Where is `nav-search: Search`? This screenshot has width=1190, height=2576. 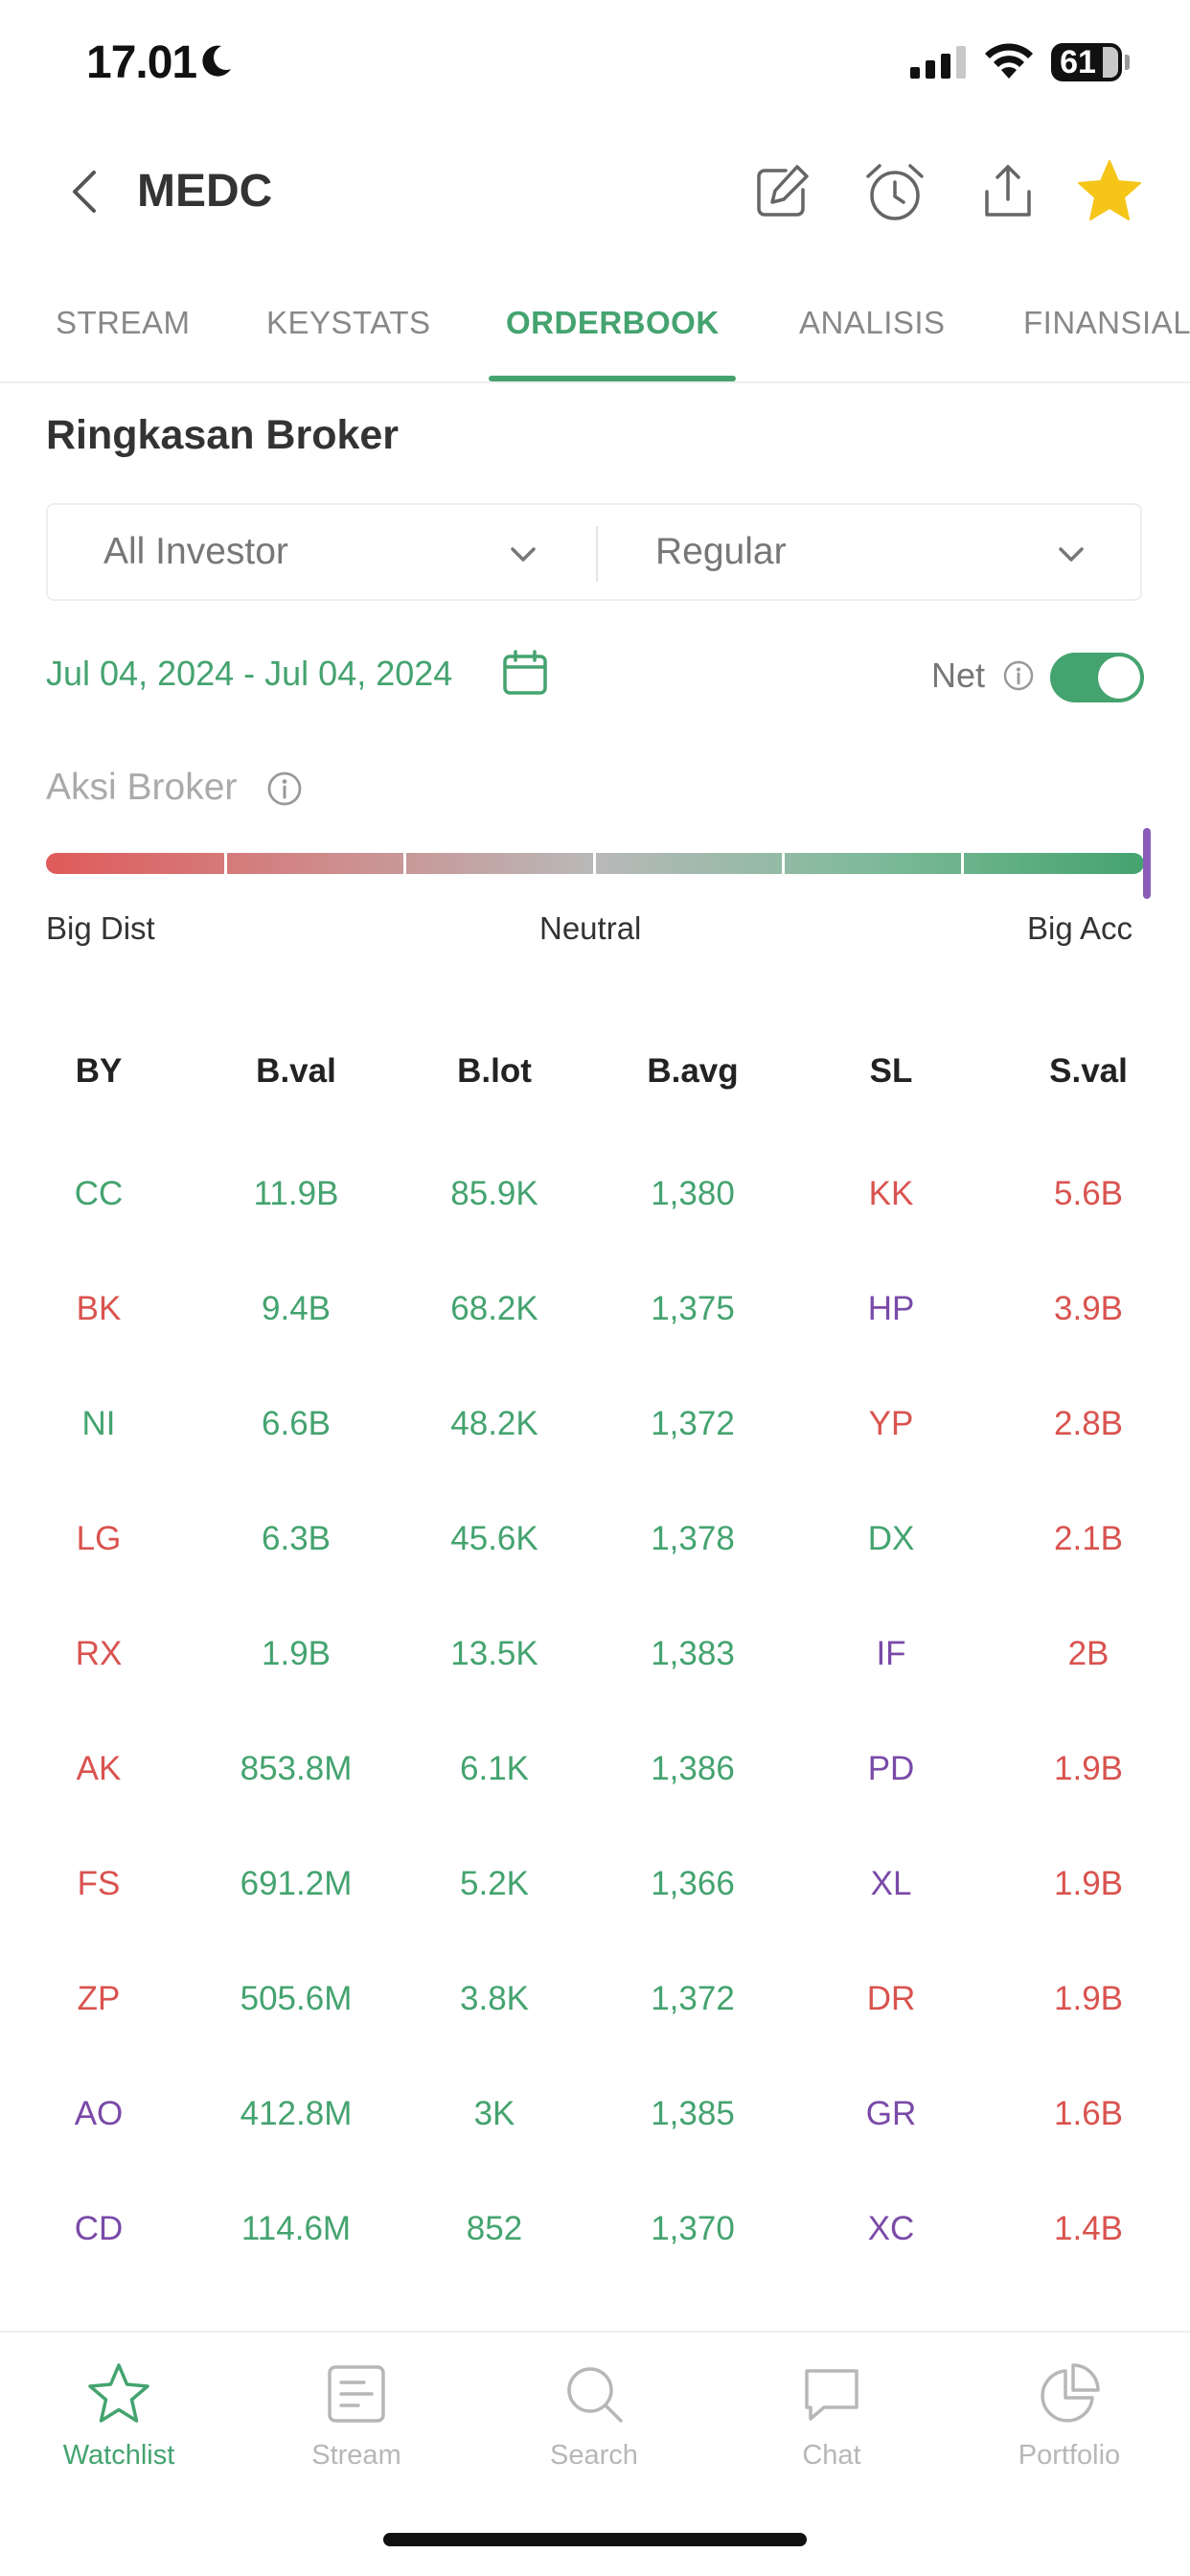 nav-search: Search is located at coordinates (594, 2414).